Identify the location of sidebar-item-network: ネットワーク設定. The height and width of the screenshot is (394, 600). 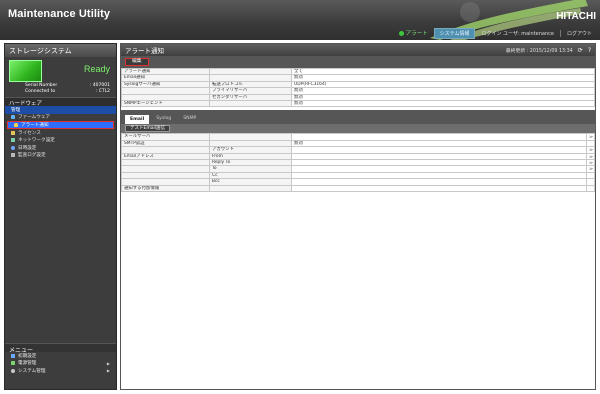
(60, 140).